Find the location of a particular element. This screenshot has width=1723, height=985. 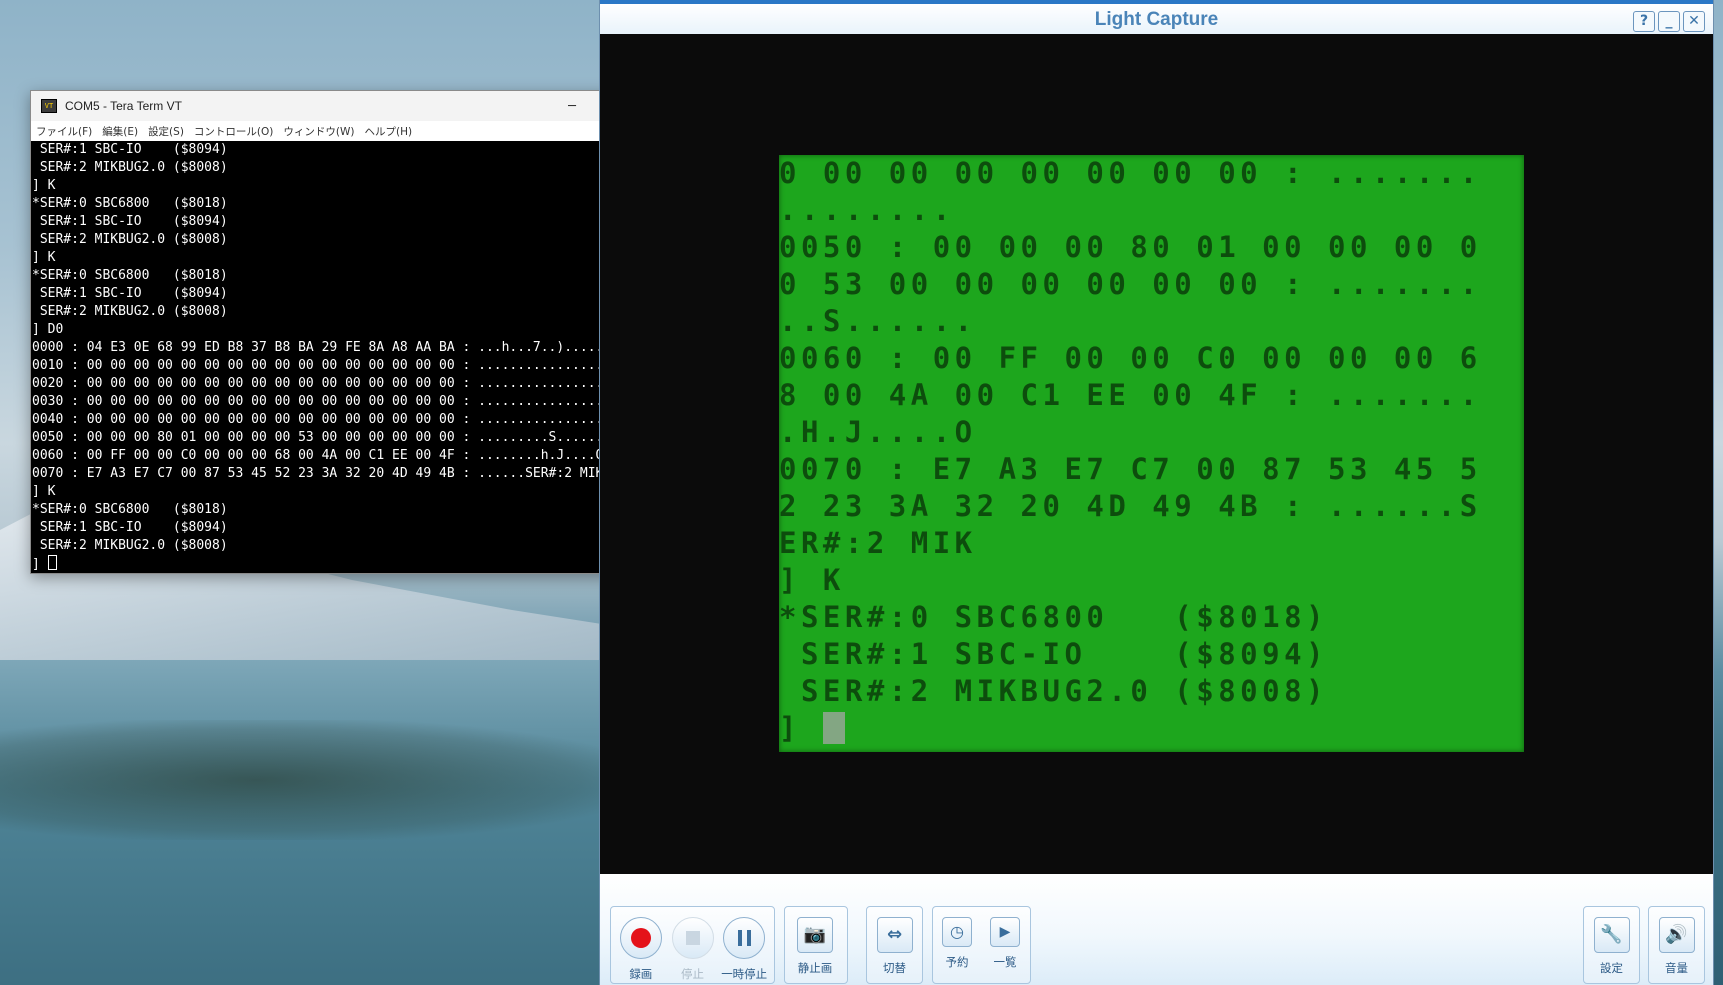

lightcapture-titlebar: Light Capture ? _ ✕ is located at coordinates (1156, 17).